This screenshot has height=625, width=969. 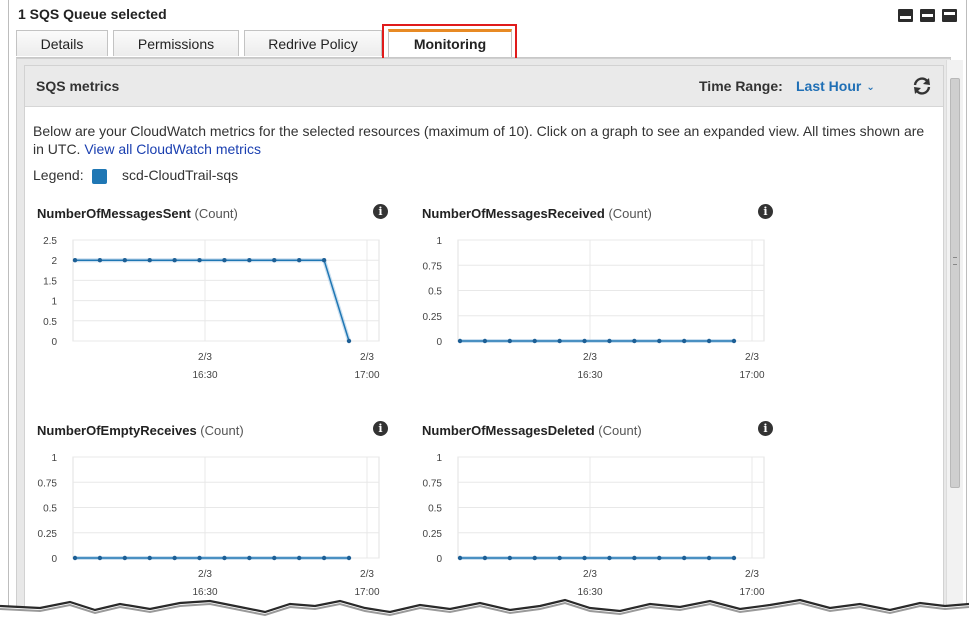 What do you see at coordinates (513, 213) in the screenshot?
I see `chart-metric-name: NumberOfMessagesReceived` at bounding box center [513, 213].